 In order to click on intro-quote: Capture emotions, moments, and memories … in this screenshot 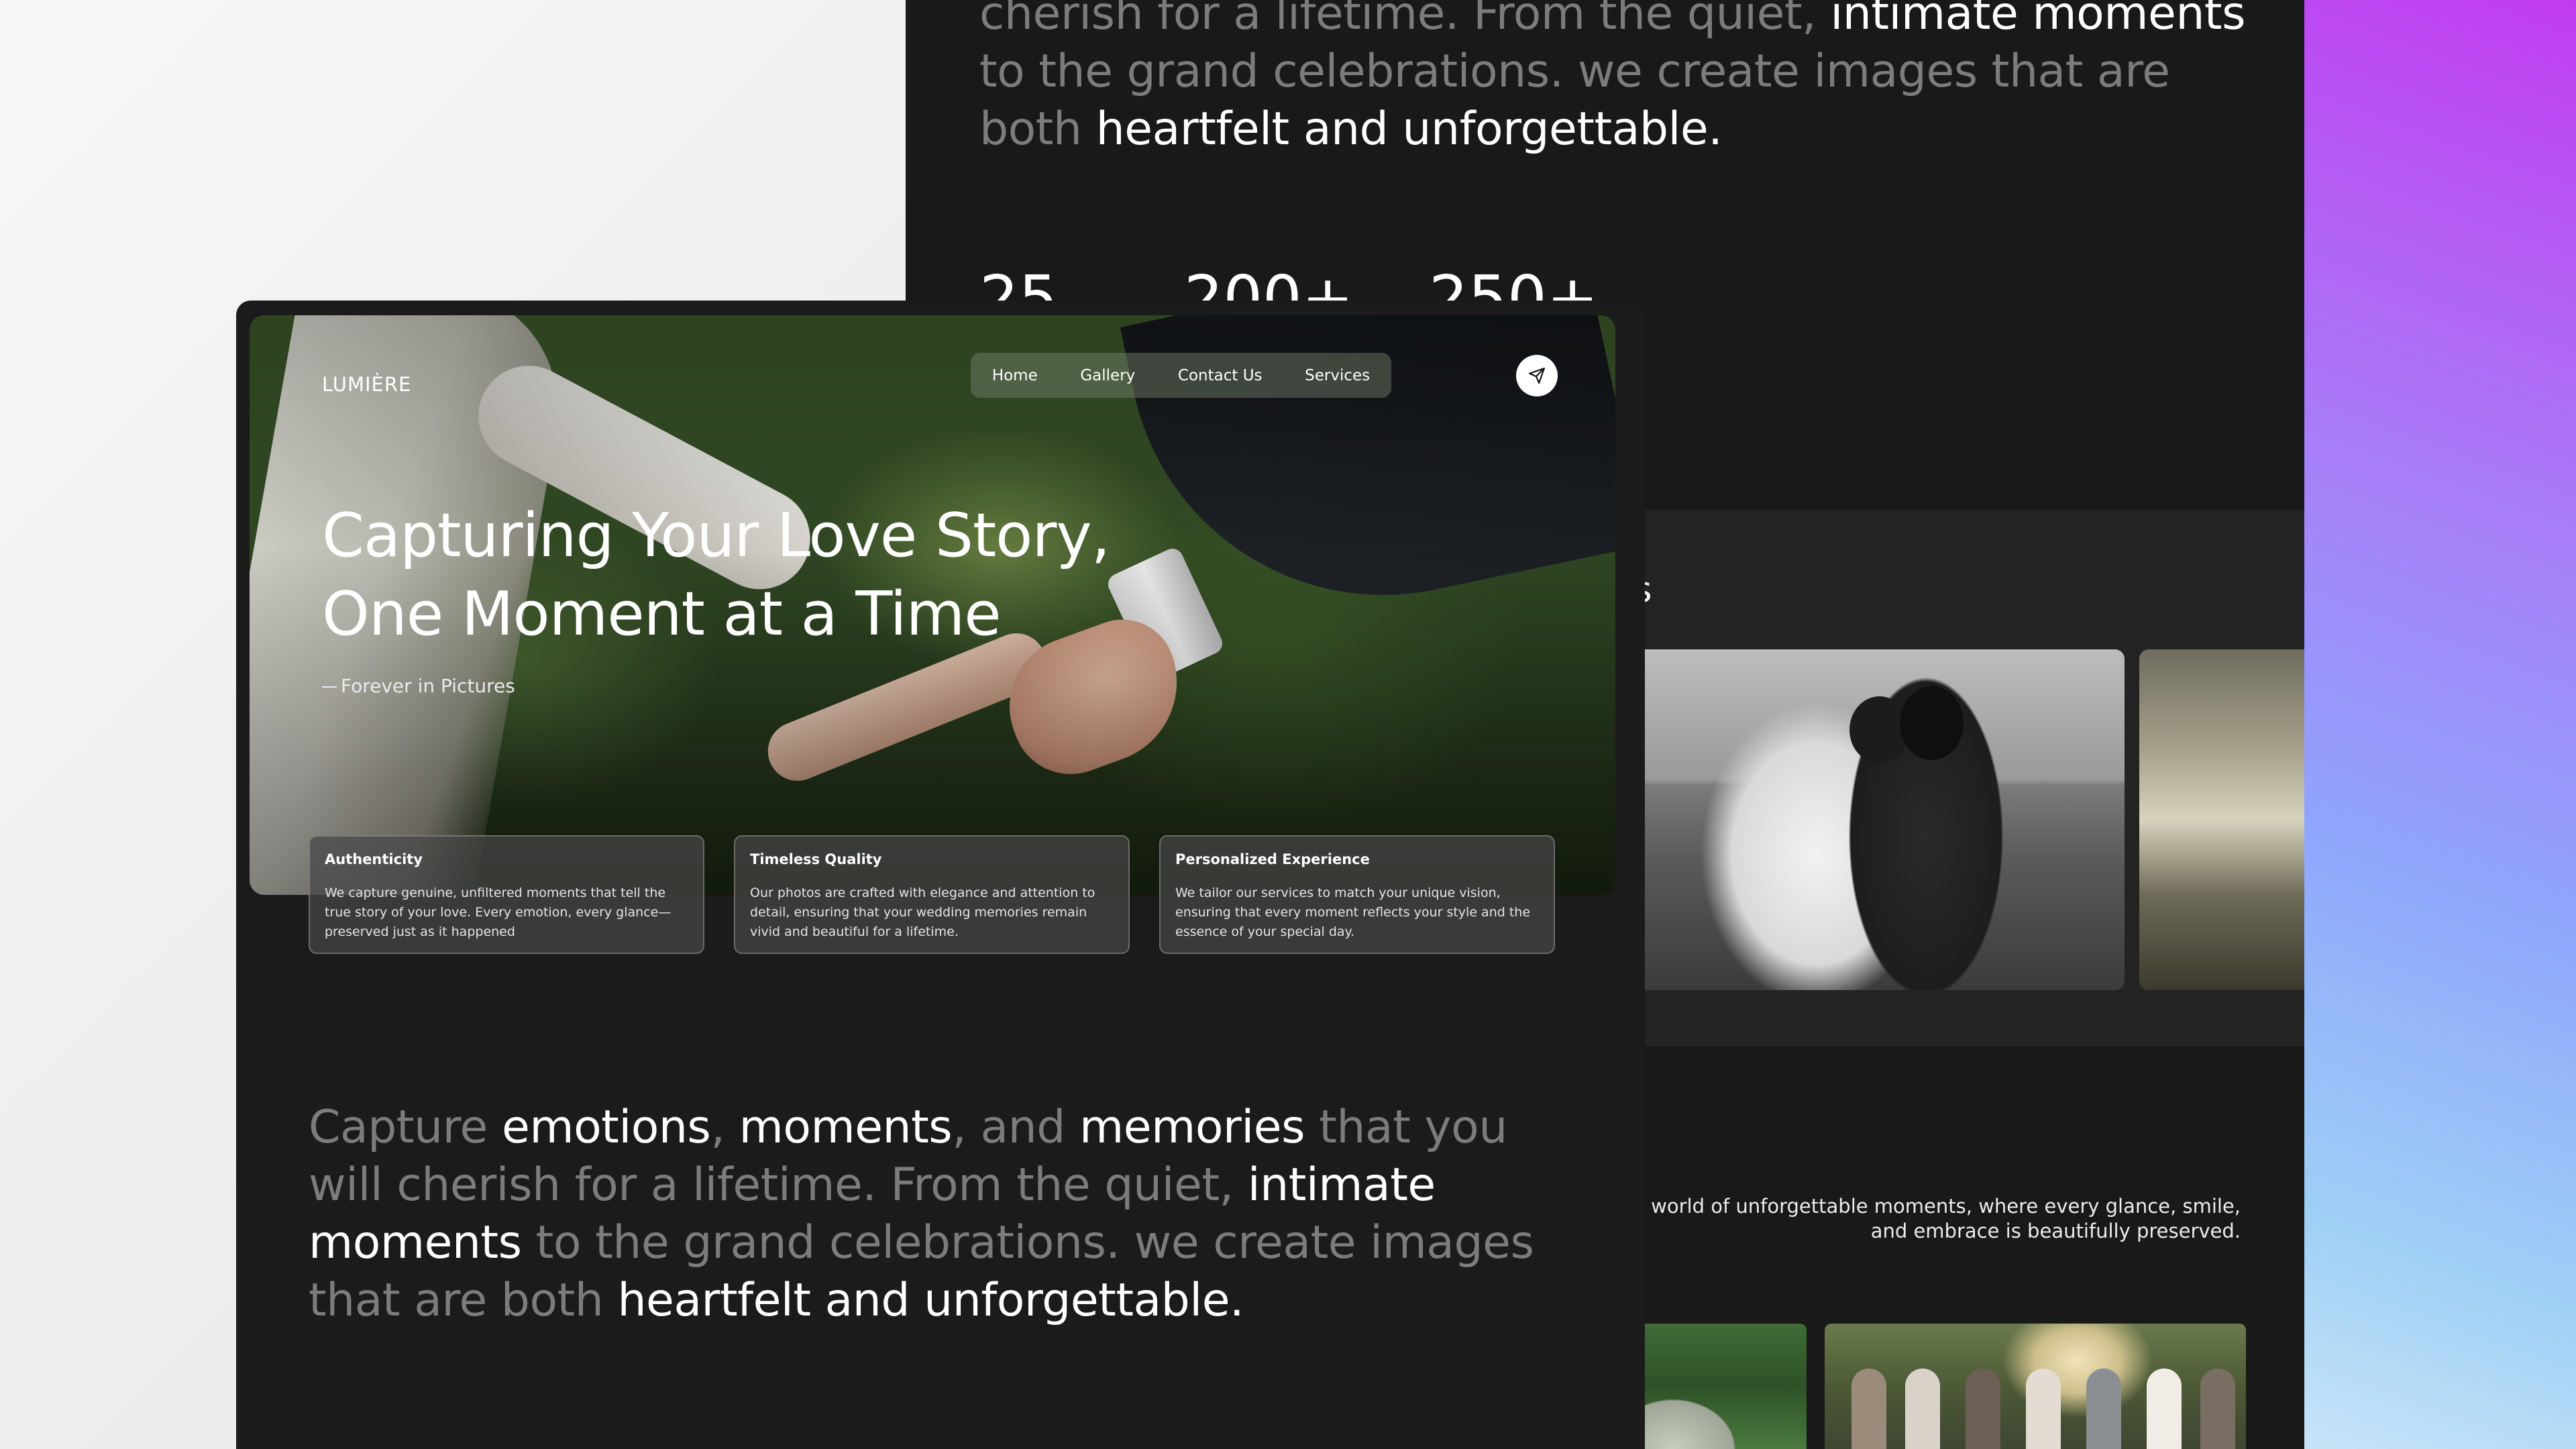, I will do `click(946, 1214)`.